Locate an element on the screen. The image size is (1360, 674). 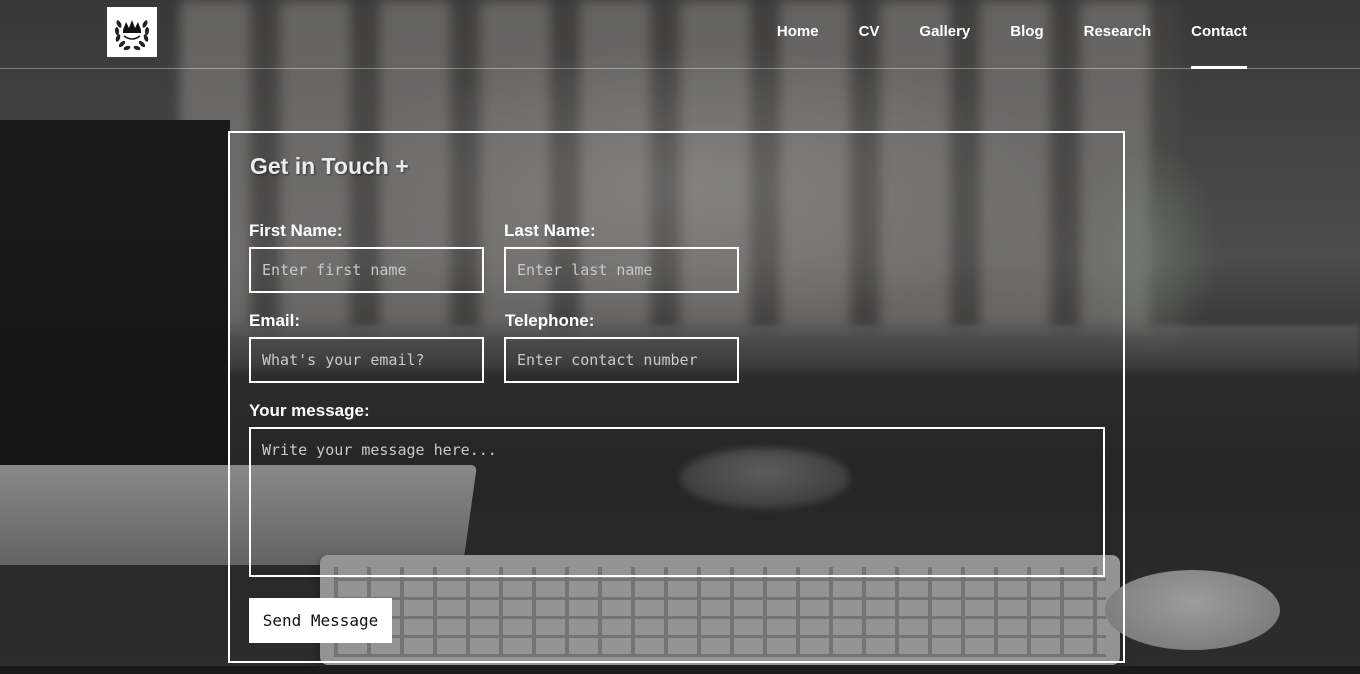
first-name-input is located at coordinates (366, 270).